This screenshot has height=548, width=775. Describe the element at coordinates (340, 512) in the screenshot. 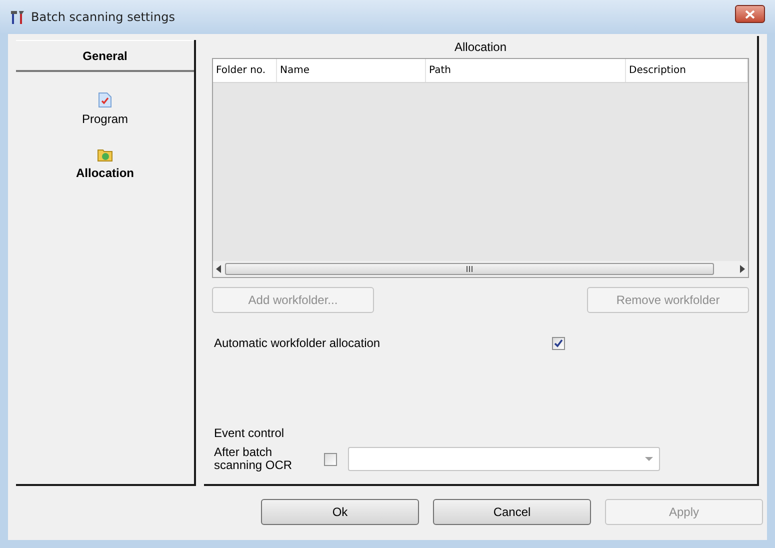

I see `dialog-button: Ok` at that location.